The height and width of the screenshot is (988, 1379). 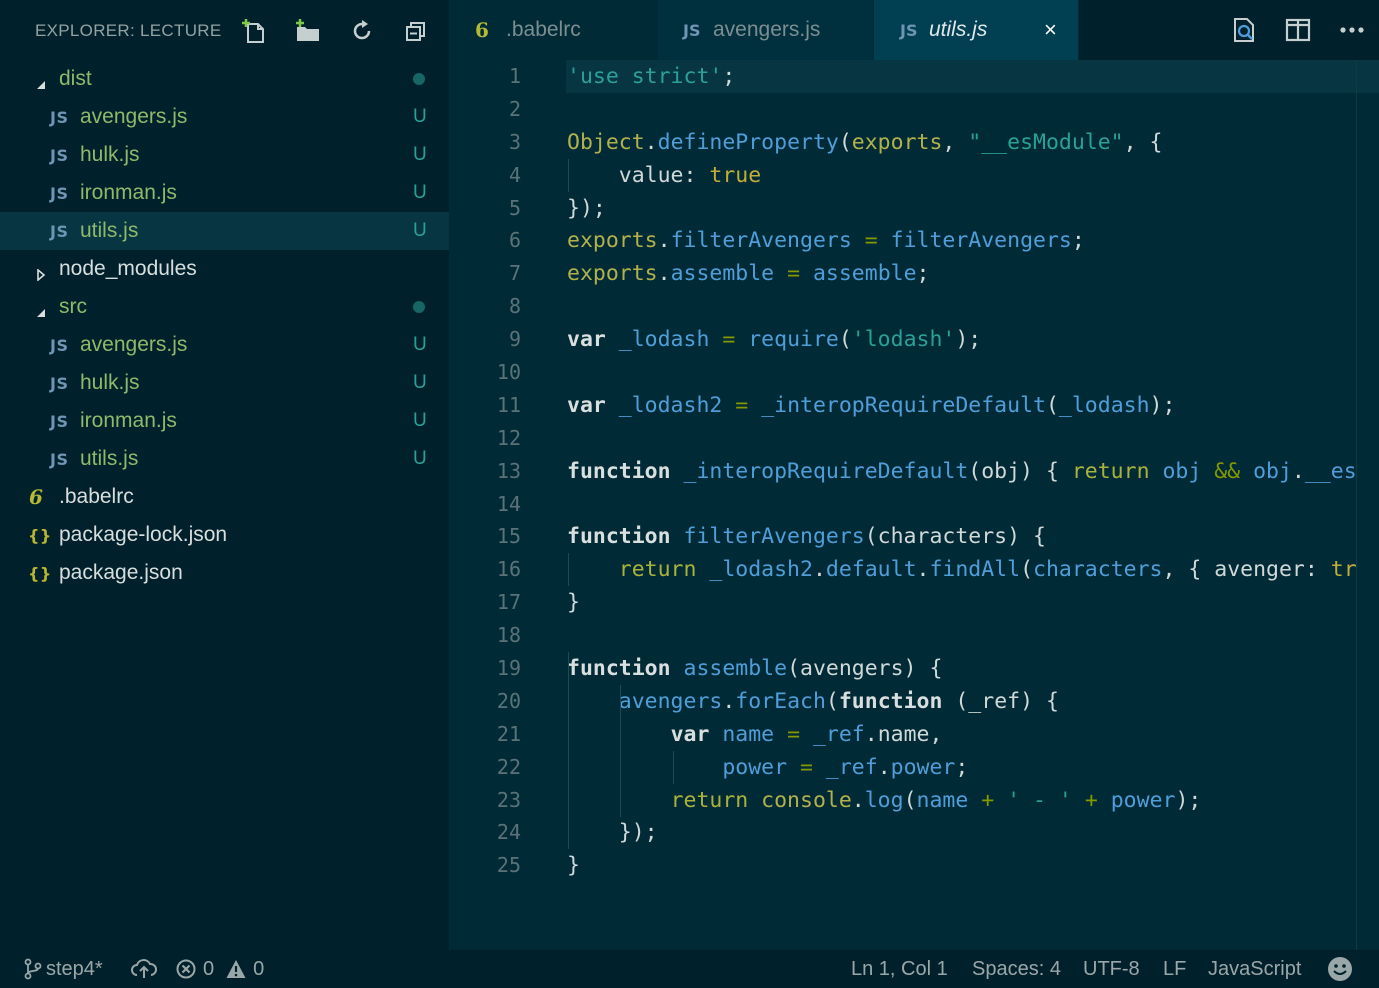 I want to click on line-number: 5, so click(x=514, y=207).